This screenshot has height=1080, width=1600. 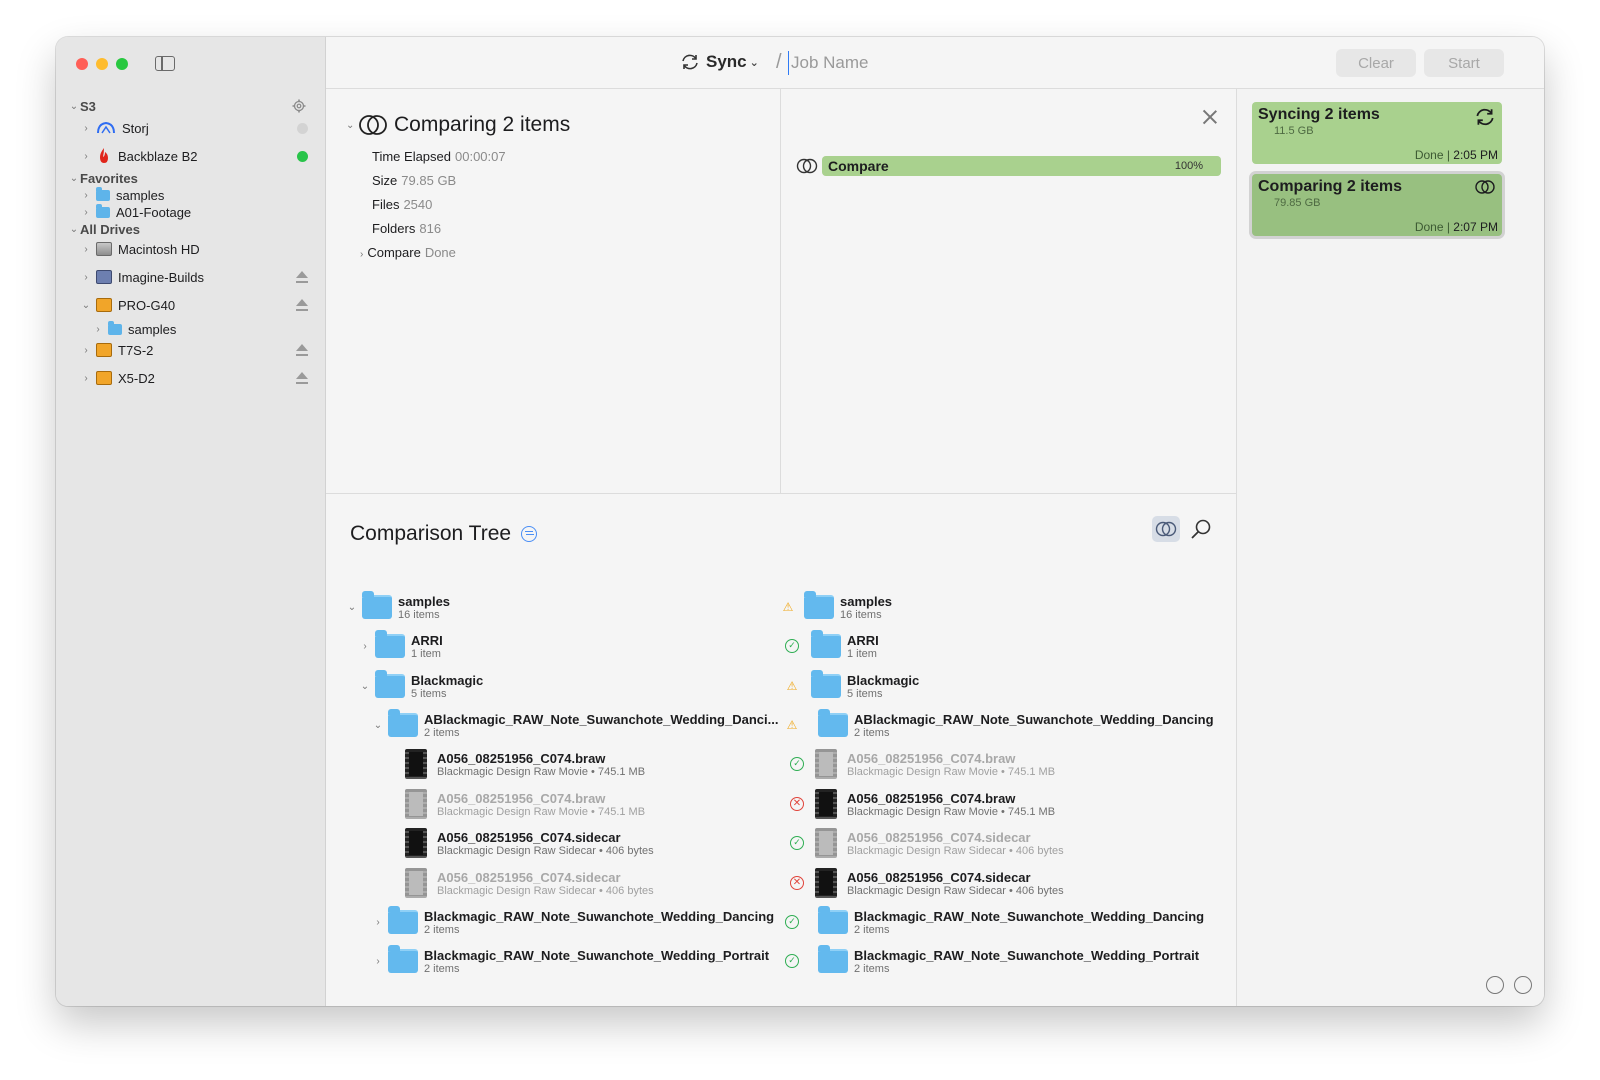 What do you see at coordinates (191, 350) in the screenshot?
I see `sidebar-item-t7s-2: › T7S-2` at bounding box center [191, 350].